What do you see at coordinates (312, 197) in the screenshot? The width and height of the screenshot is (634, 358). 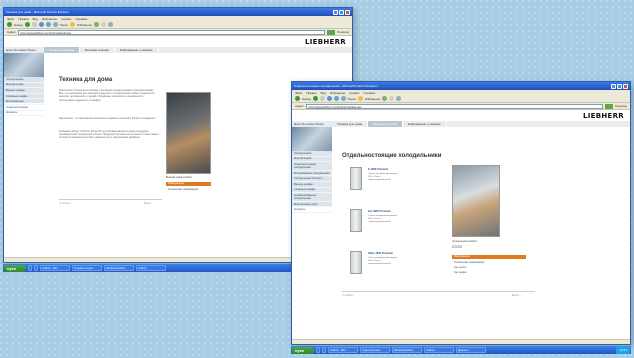 I see `sidebar-item: Комбинированные холодильники` at bounding box center [312, 197].